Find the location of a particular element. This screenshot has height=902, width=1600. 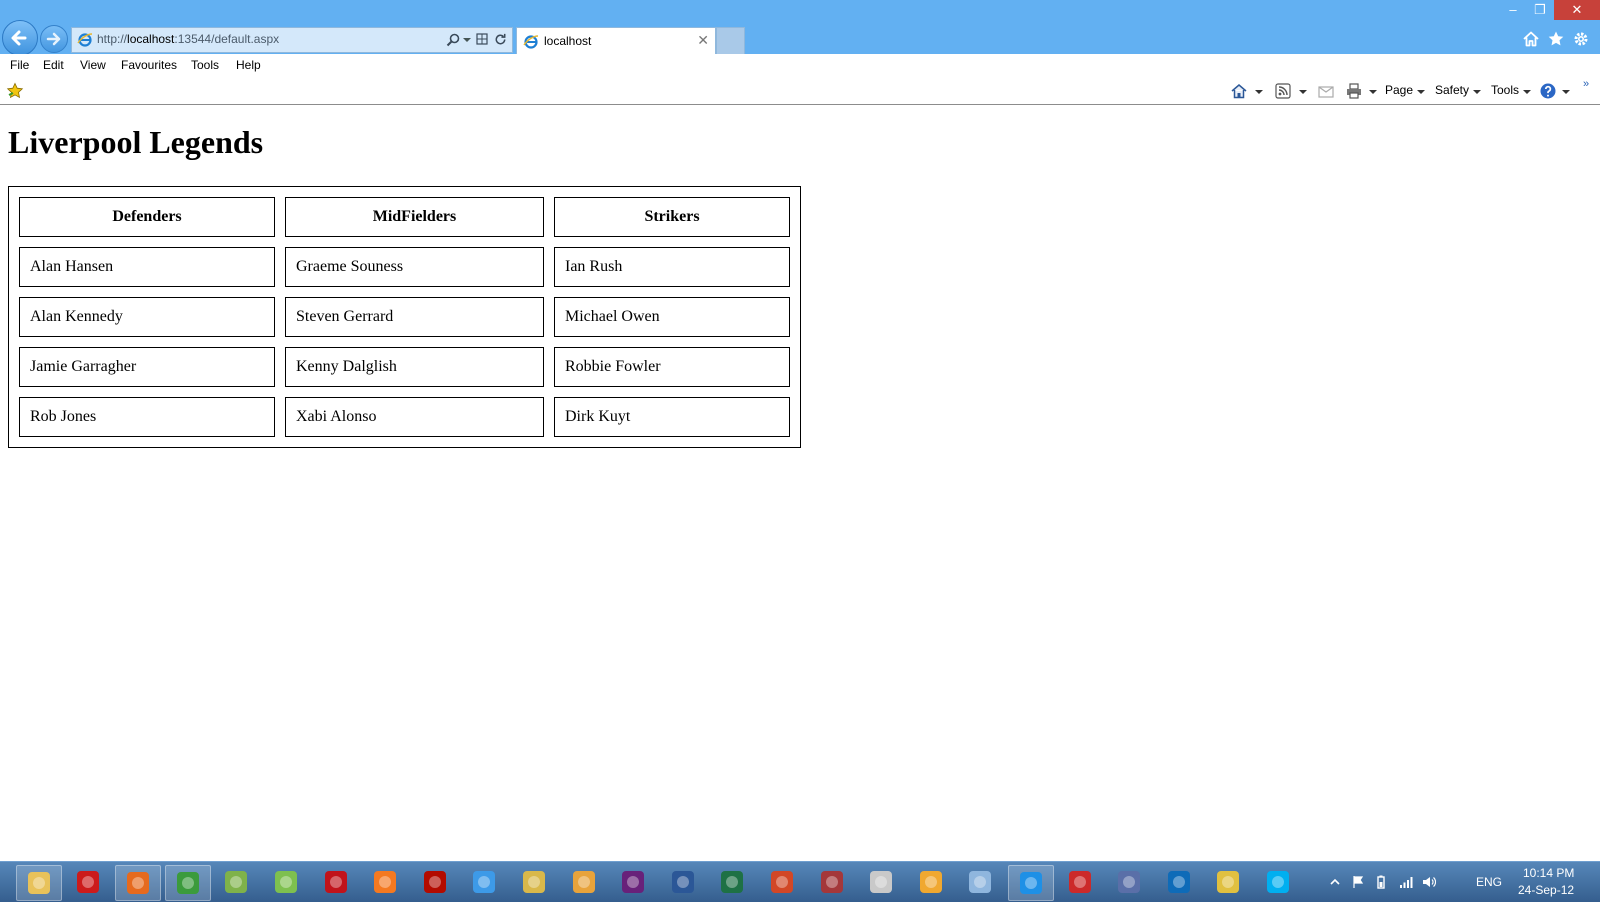

forward-arrow-icon is located at coordinates (53, 39).